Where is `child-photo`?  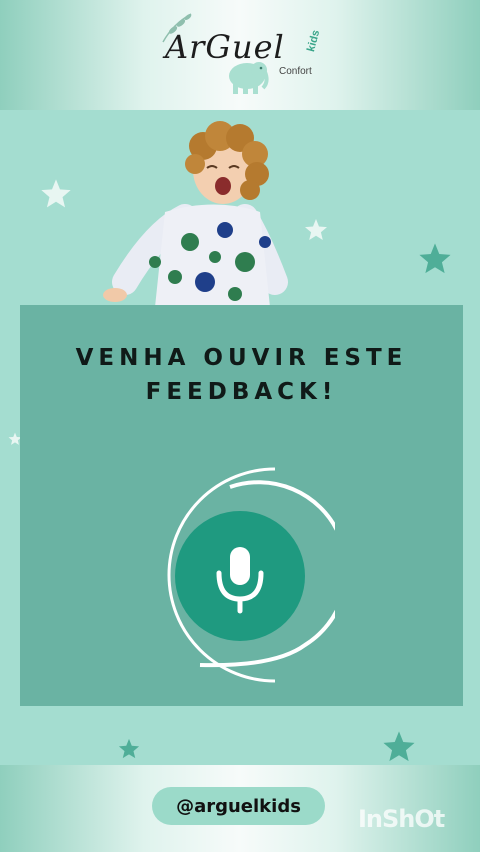 child-photo is located at coordinates (195, 214).